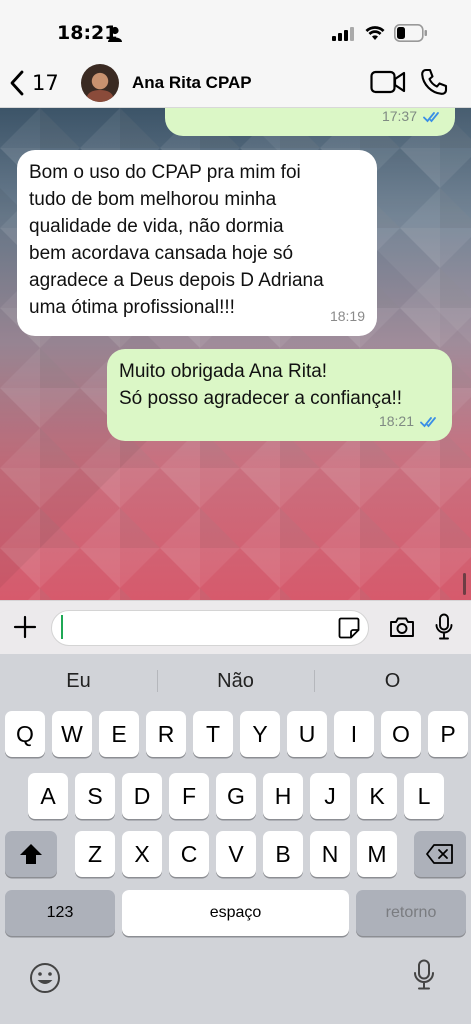  I want to click on key-b: B, so click(283, 854).